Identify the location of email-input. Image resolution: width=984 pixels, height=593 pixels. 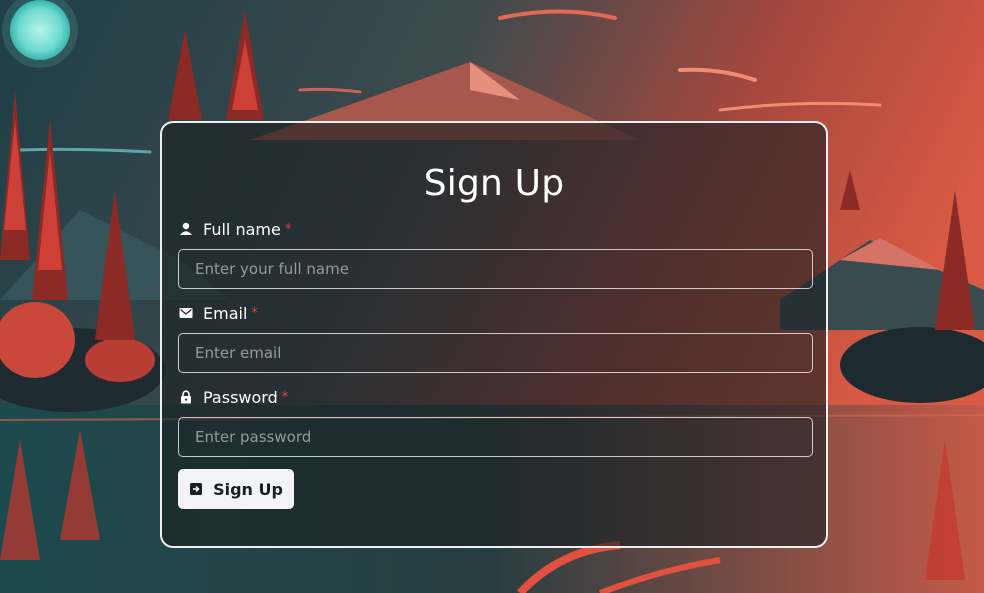
(495, 353).